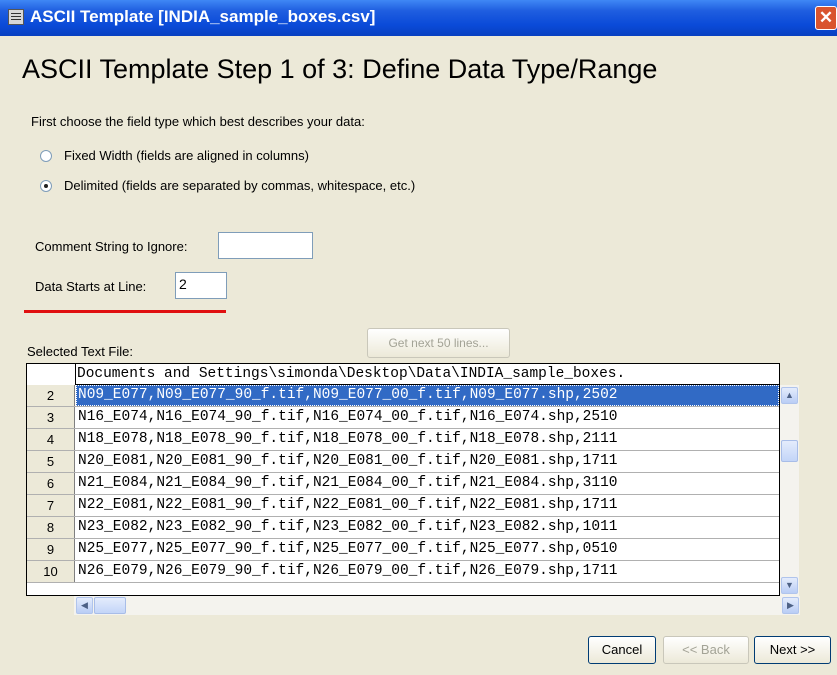 Image resolution: width=837 pixels, height=675 pixels. I want to click on scroll-up-icon: ▲, so click(789, 395).